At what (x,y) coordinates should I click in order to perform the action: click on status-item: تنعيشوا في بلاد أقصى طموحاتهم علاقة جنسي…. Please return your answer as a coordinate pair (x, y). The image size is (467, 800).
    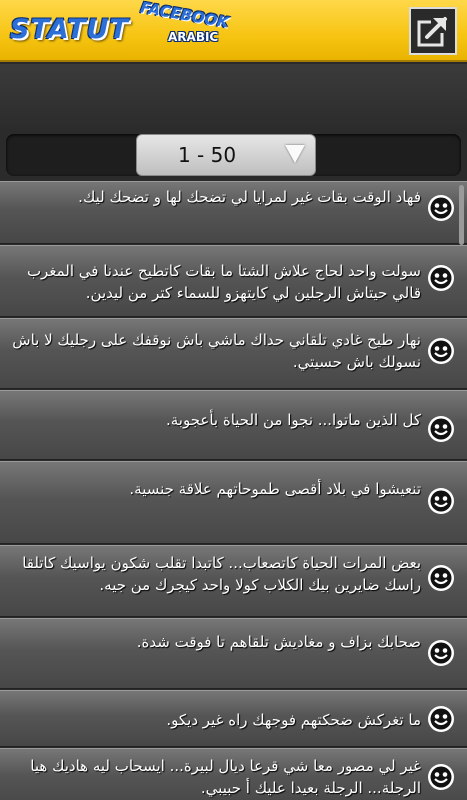
    Looking at the image, I should click on (233, 502).